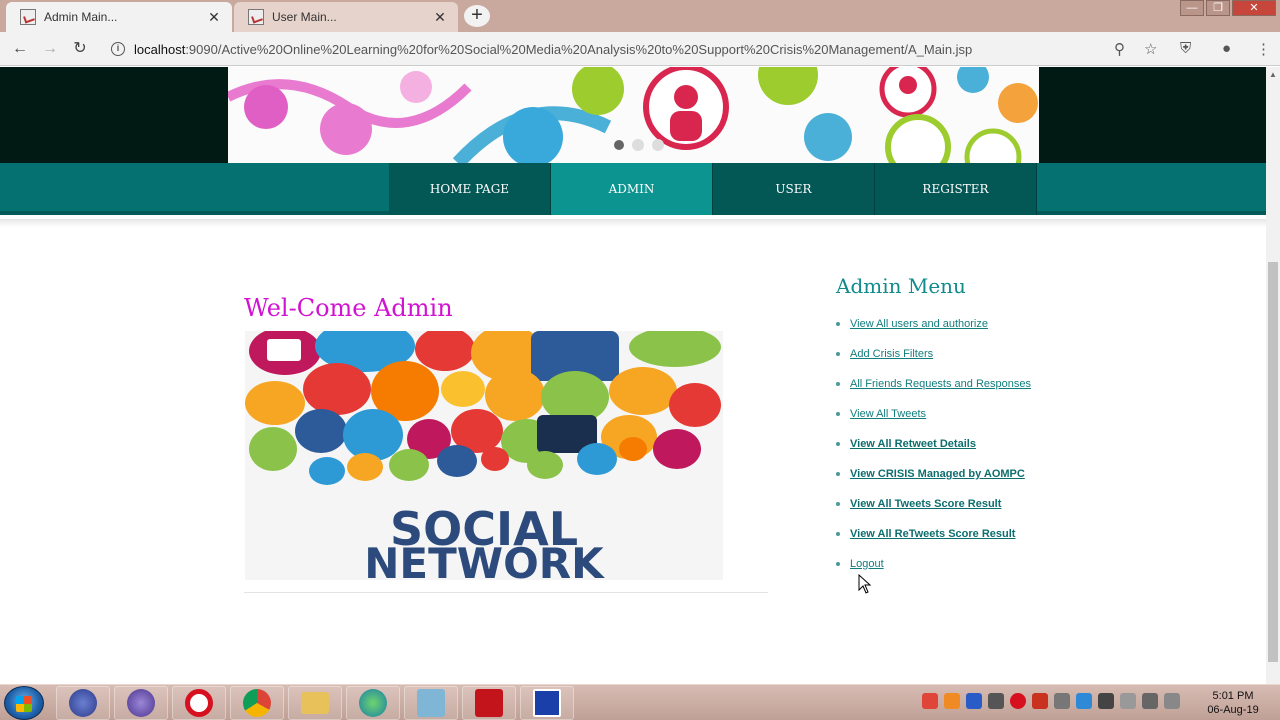 Image resolution: width=1280 pixels, height=720 pixels. I want to click on menu-item: All Friends Requests and Responses, so click(933, 387).